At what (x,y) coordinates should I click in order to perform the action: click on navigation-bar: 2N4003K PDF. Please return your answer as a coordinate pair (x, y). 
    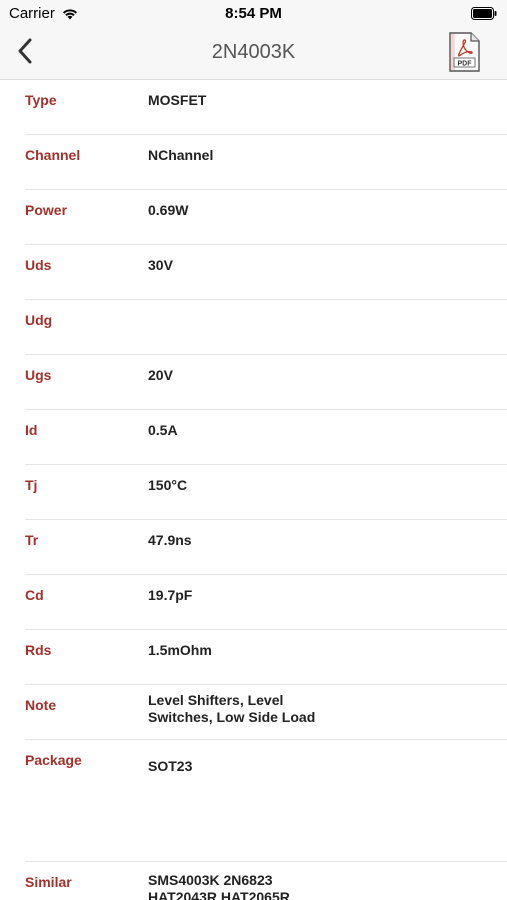
    Looking at the image, I should click on (253, 54).